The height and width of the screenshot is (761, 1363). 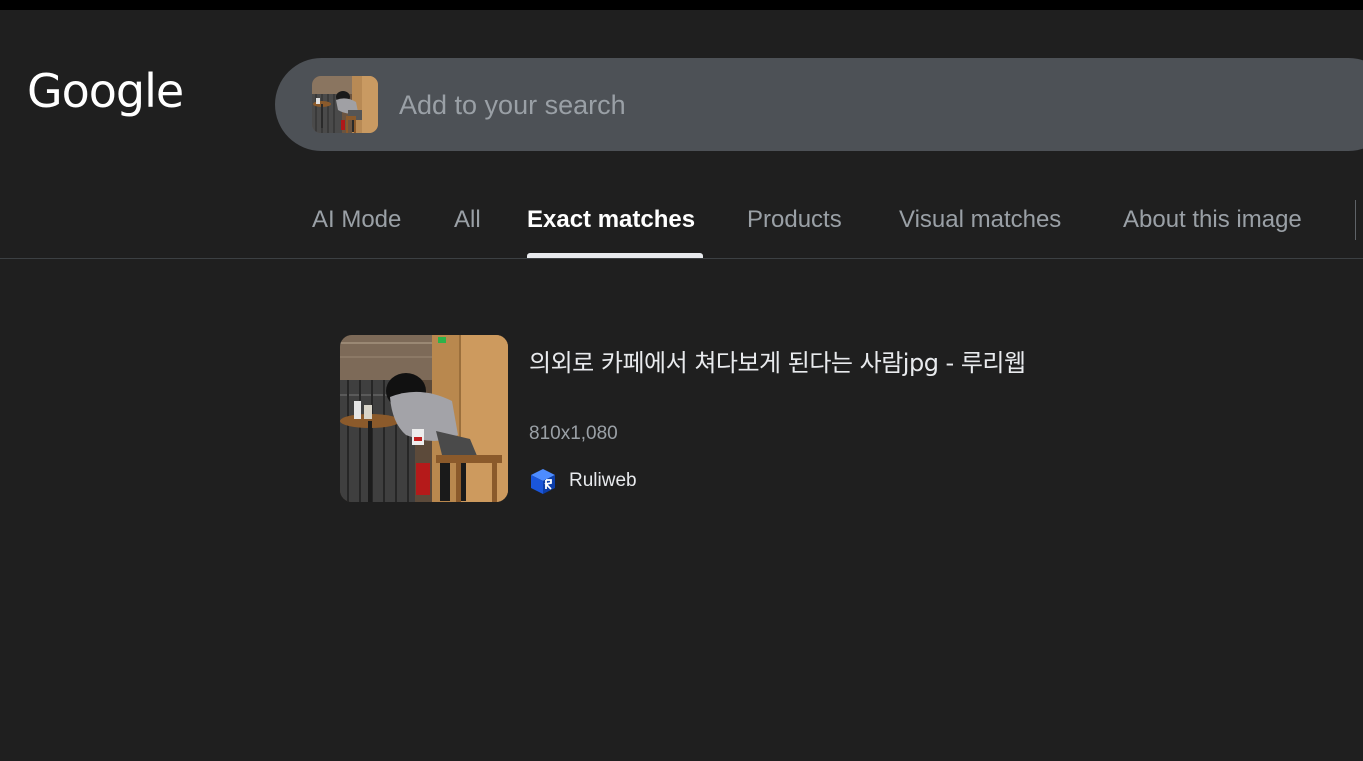 What do you see at coordinates (543, 481) in the screenshot?
I see `ruliweb-cube-icon` at bounding box center [543, 481].